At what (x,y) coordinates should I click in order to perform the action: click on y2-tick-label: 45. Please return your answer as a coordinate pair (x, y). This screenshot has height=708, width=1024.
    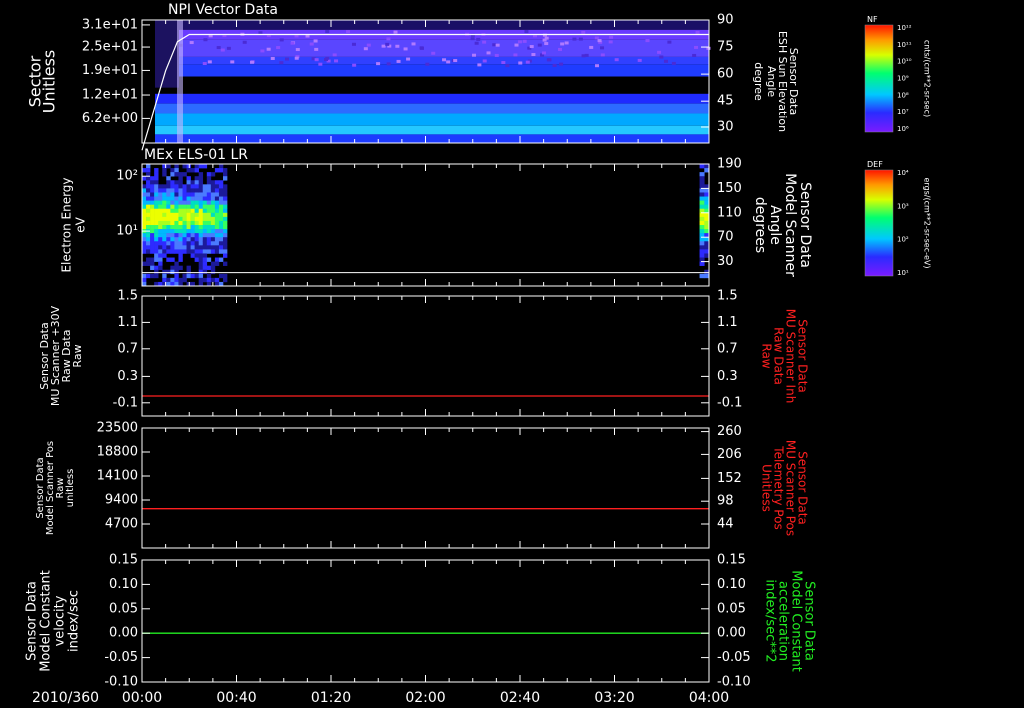
    Looking at the image, I should click on (725, 101).